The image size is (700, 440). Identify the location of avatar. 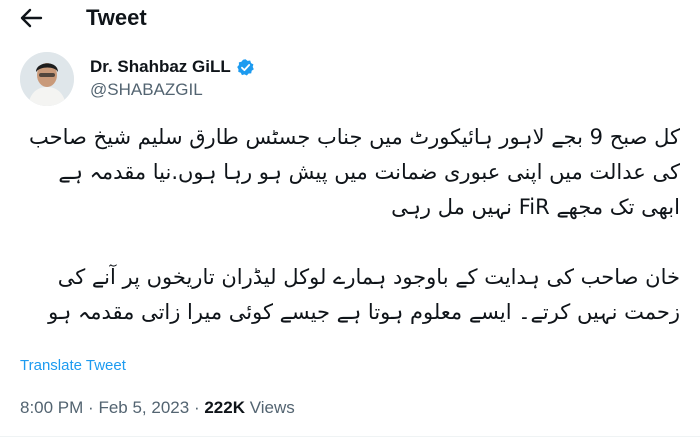
(47, 79).